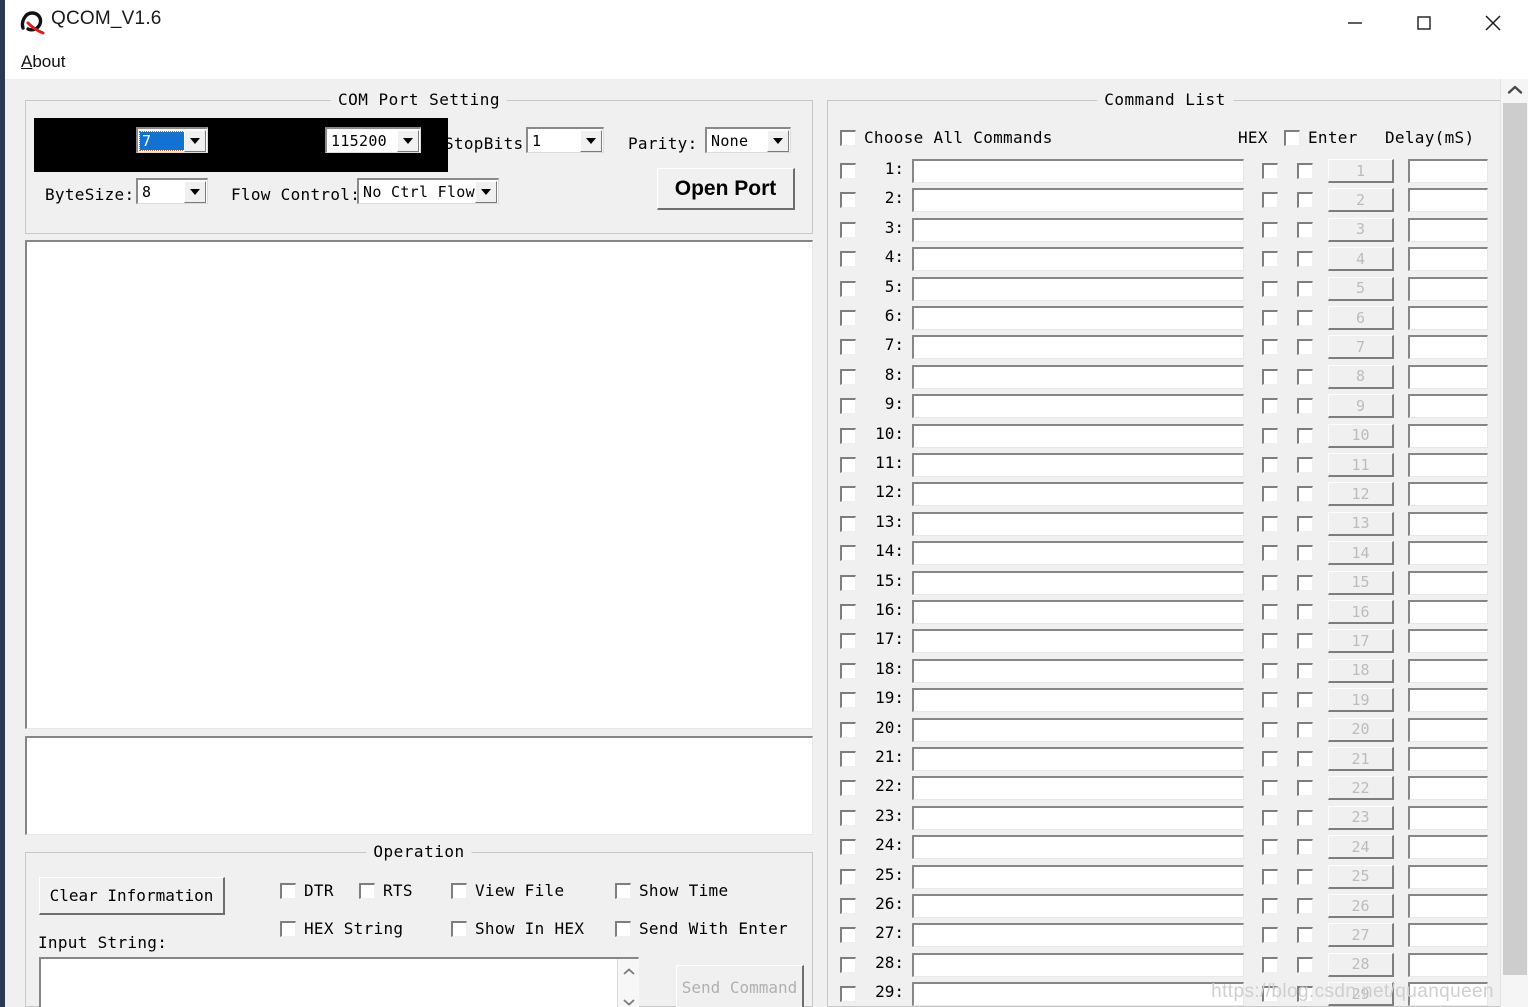 The height and width of the screenshot is (1007, 1528). What do you see at coordinates (1514, 90) in the screenshot?
I see `scroll-up-icon` at bounding box center [1514, 90].